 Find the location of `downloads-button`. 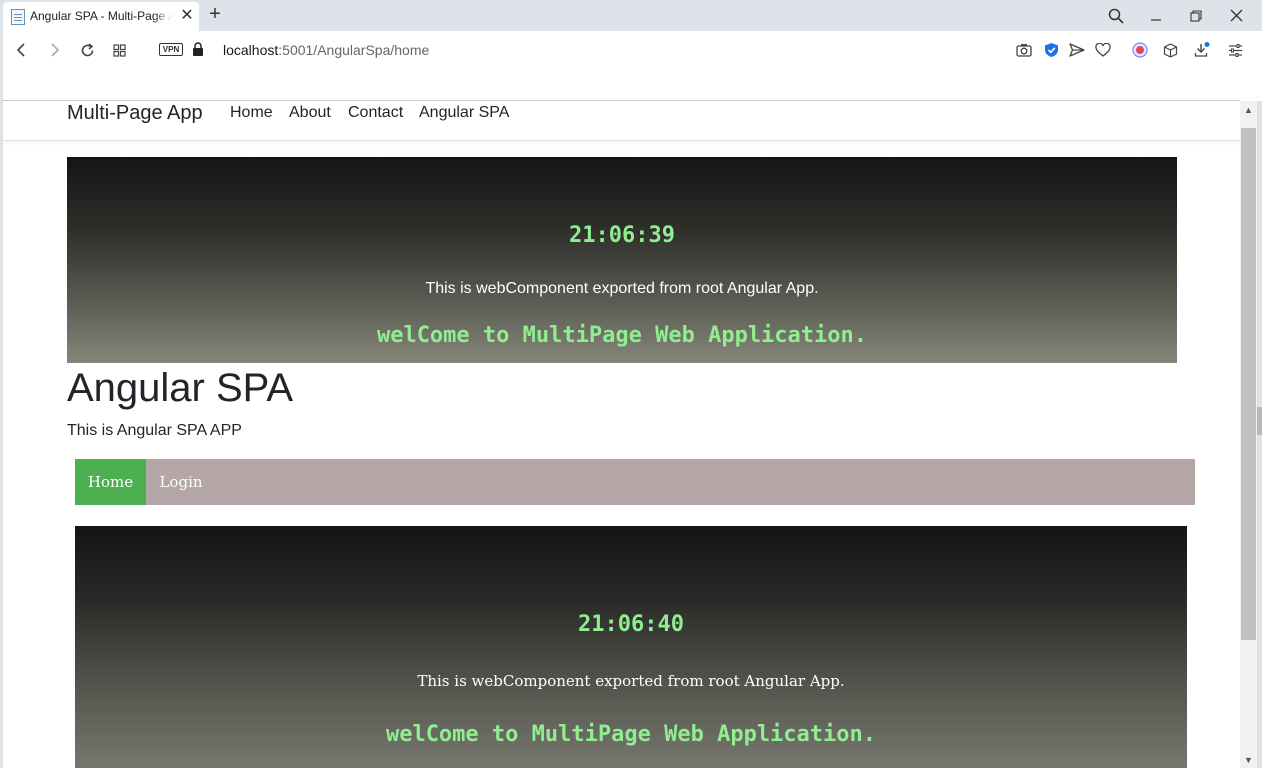

downloads-button is located at coordinates (1202, 50).